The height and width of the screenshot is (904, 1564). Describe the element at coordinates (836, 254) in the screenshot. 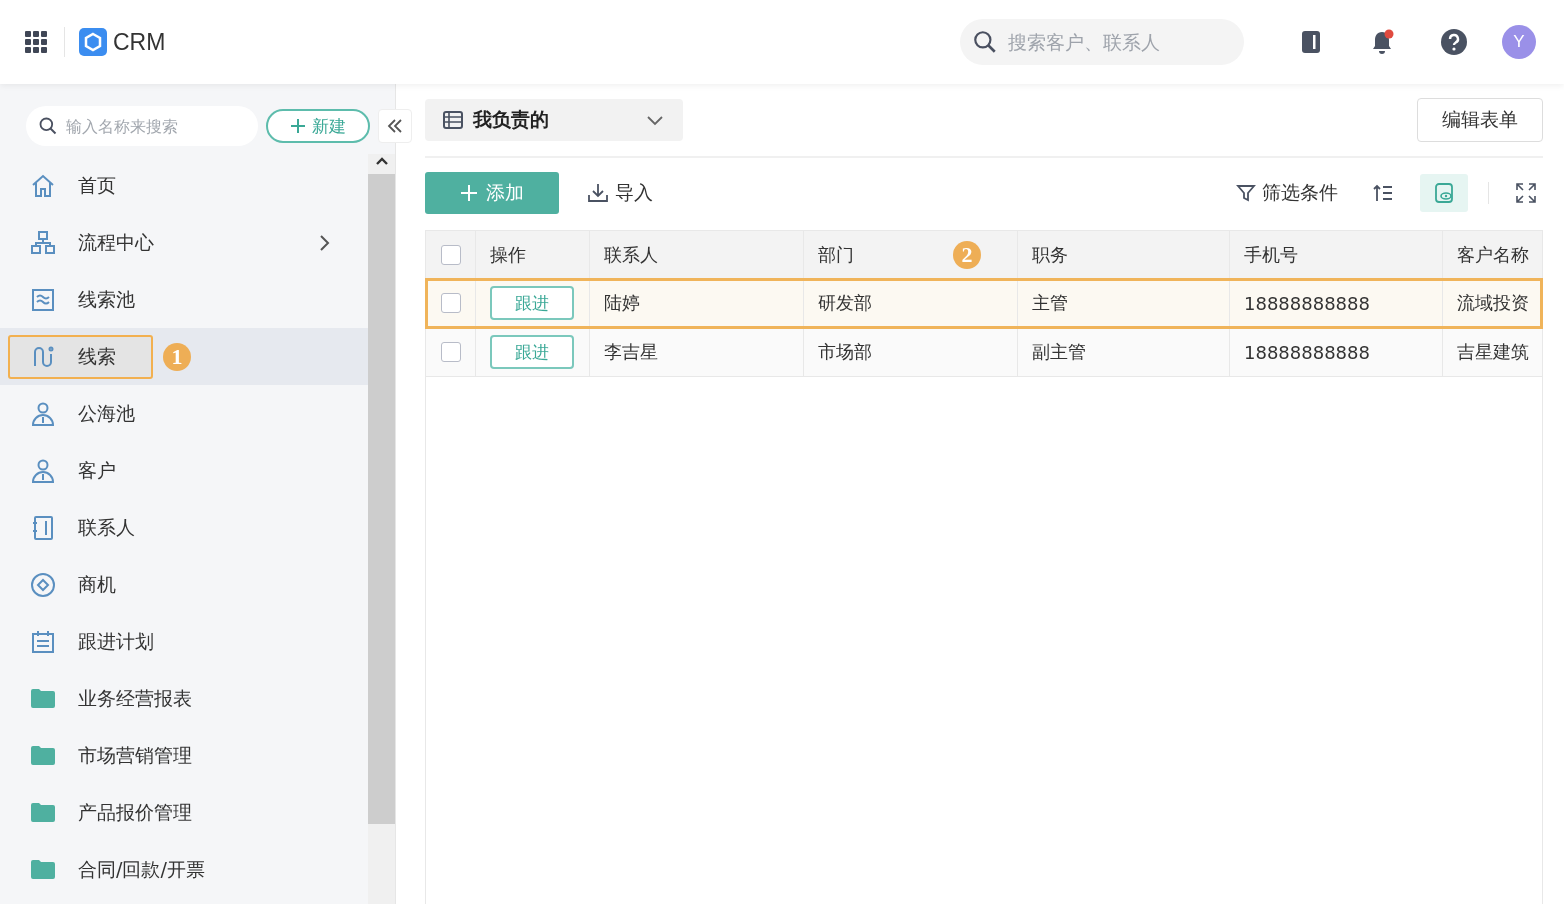

I see `column-header: 部门` at that location.